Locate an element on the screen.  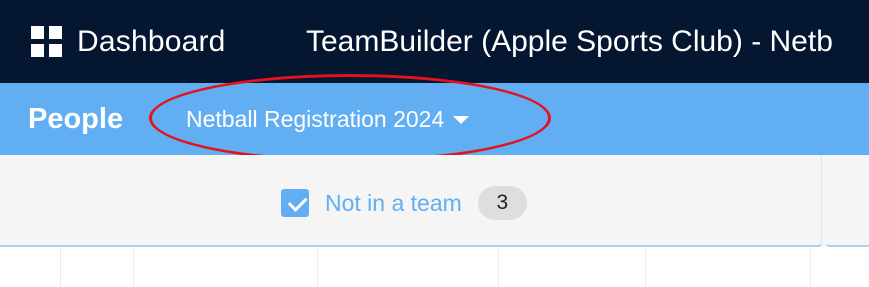
event-dropdown: Netball Registration 2024 is located at coordinates (328, 119).